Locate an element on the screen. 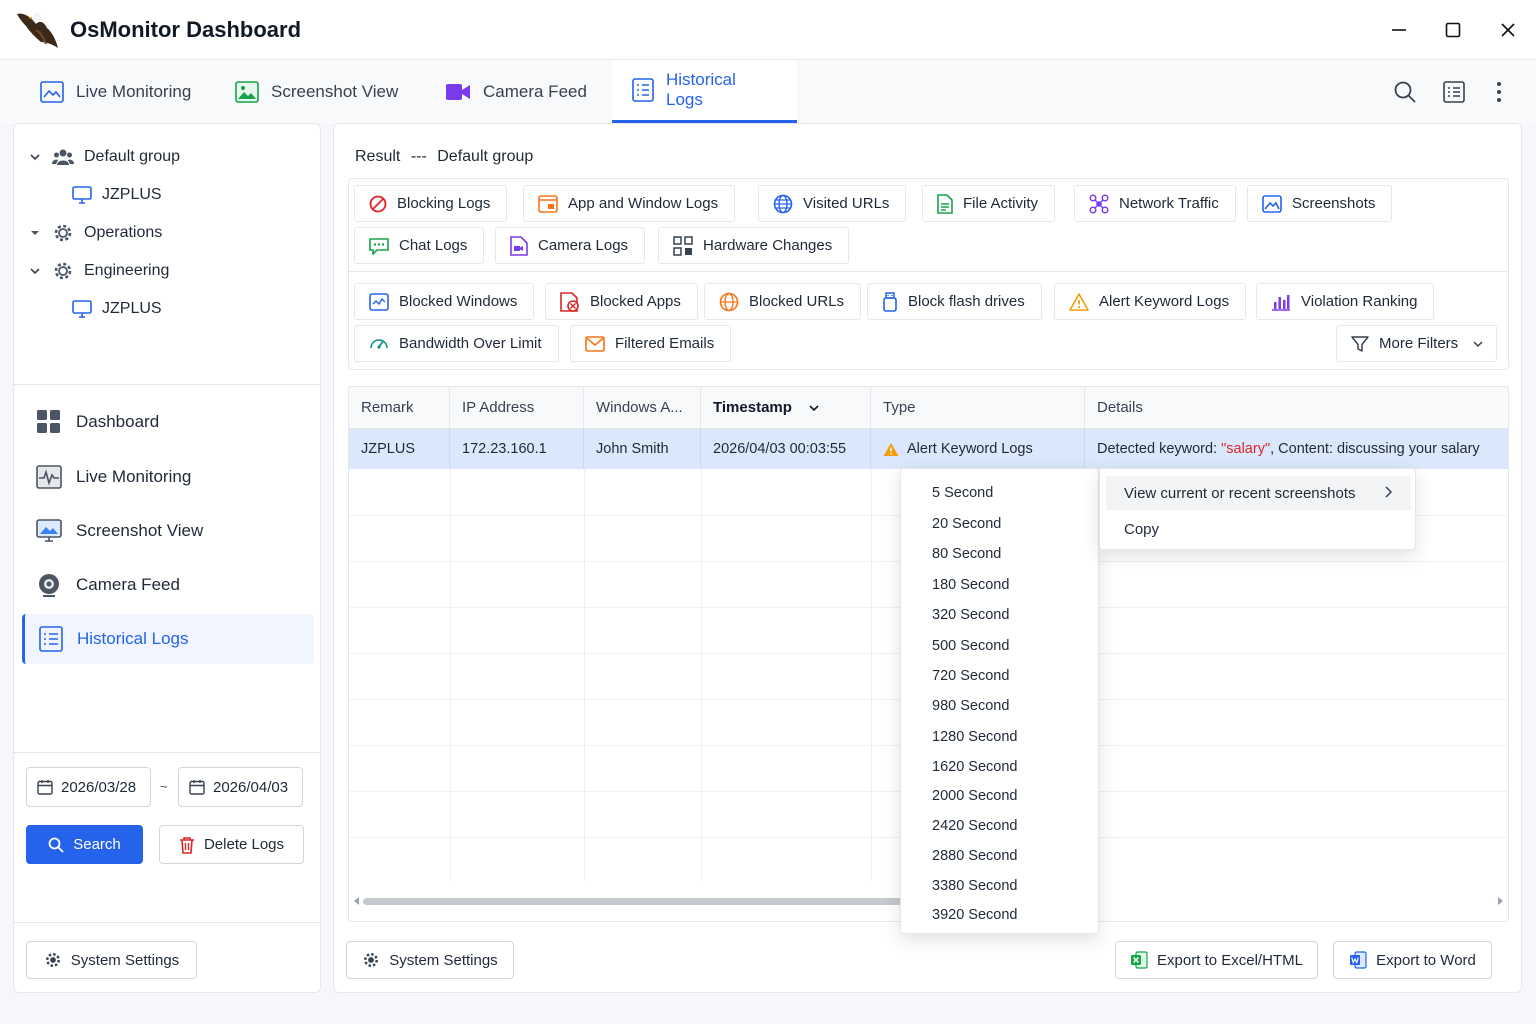 This screenshot has height=1024, width=1536. filter-app-window-logs: App and Window Logs is located at coordinates (629, 203).